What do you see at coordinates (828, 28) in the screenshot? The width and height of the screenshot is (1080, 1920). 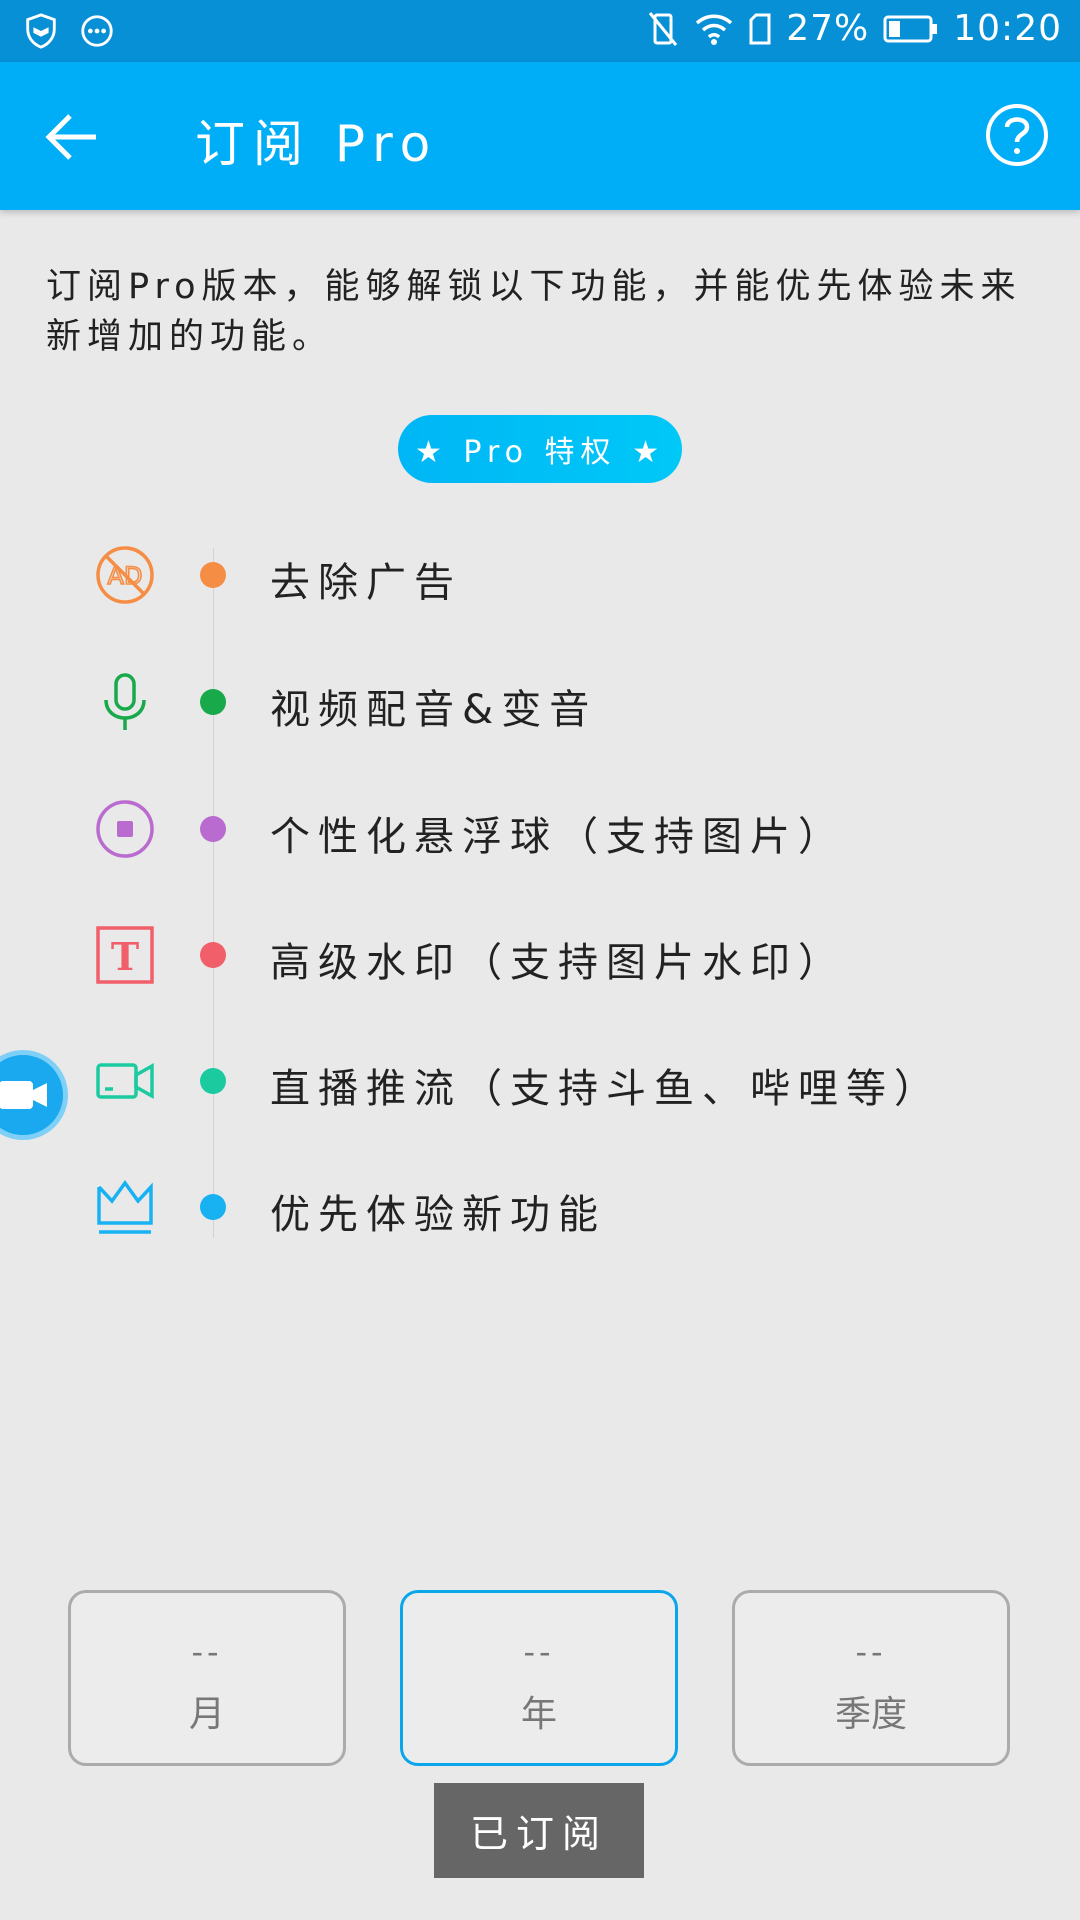 I see `battery-percent: 27%` at bounding box center [828, 28].